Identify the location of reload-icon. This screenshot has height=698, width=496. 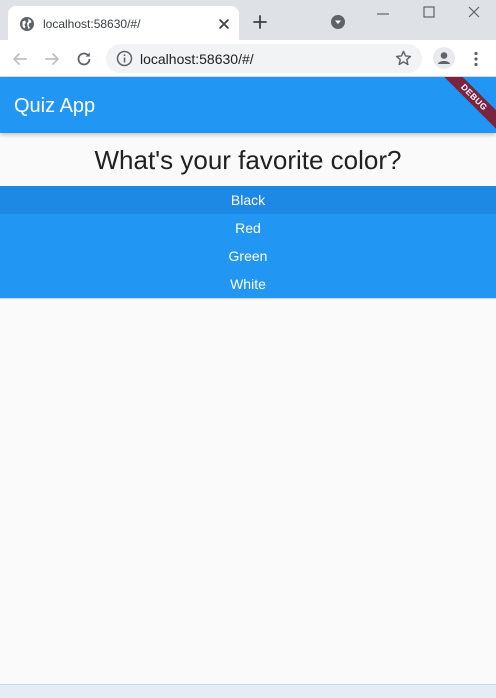
(84, 59).